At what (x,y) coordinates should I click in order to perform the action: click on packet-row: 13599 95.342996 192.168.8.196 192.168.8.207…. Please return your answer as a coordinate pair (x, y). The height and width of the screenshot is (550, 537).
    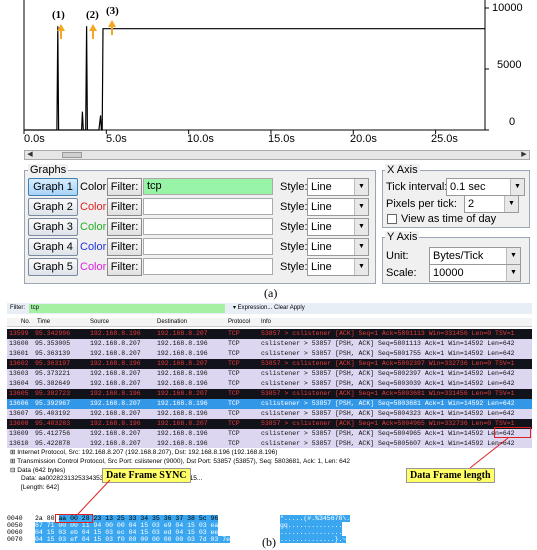
    Looking at the image, I should click on (269, 334).